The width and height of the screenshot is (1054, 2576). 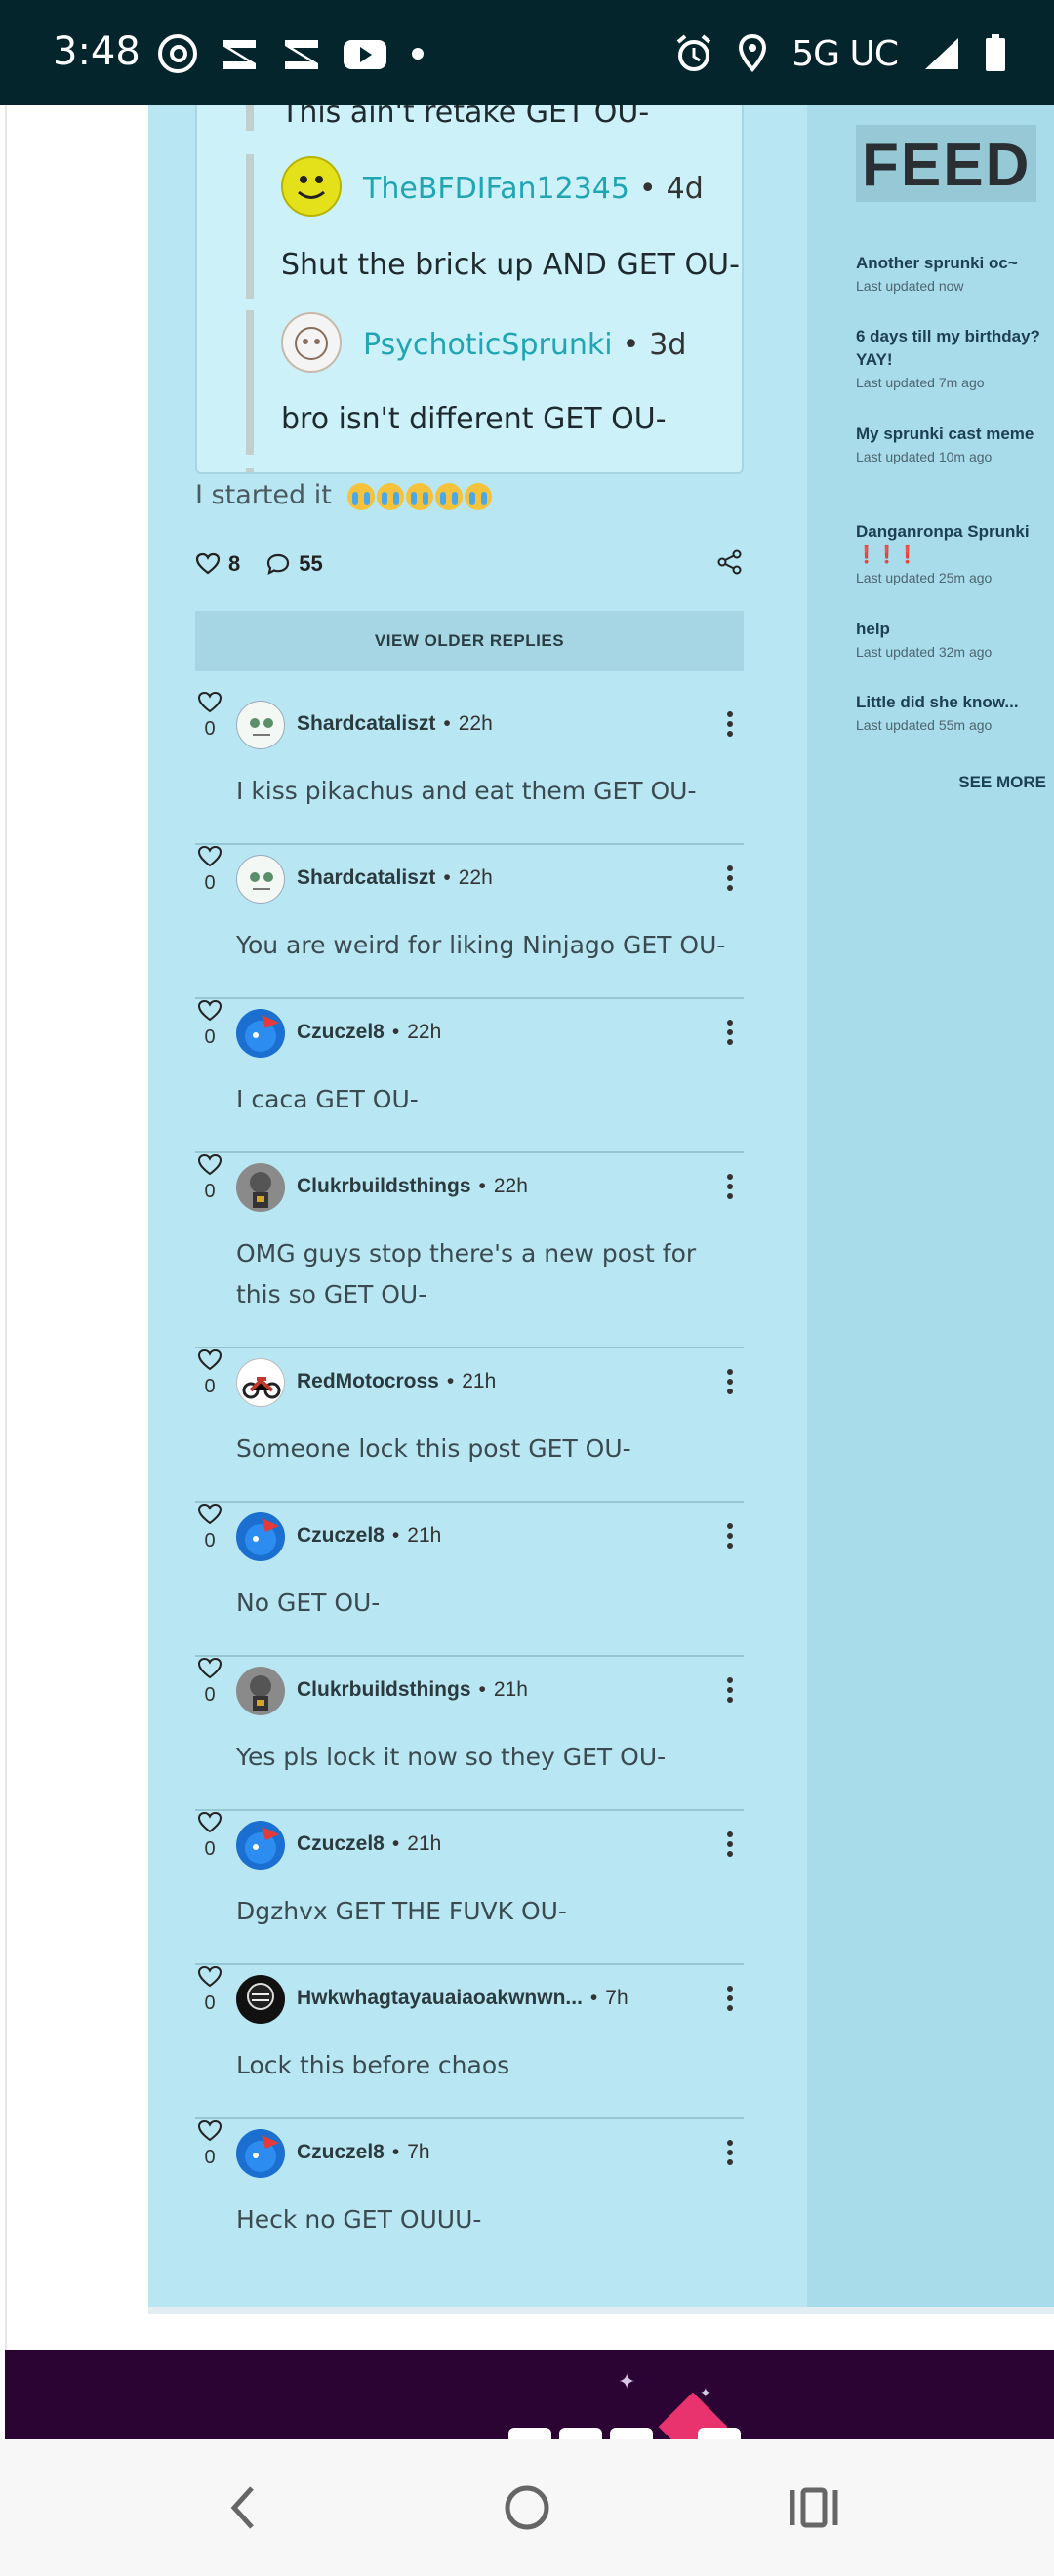 What do you see at coordinates (601, 2310) in the screenshot?
I see `divider` at bounding box center [601, 2310].